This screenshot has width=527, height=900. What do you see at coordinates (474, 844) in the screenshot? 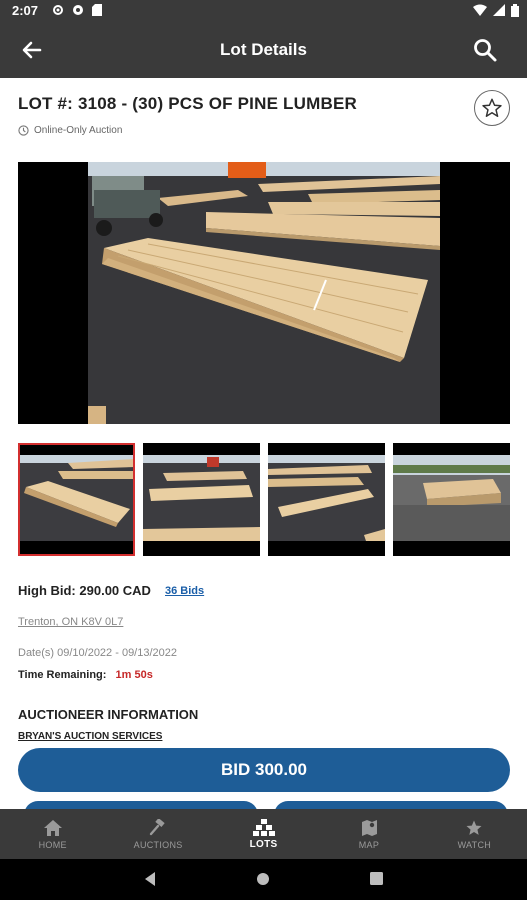
I see `nav-watch-label: WATCH` at bounding box center [474, 844].